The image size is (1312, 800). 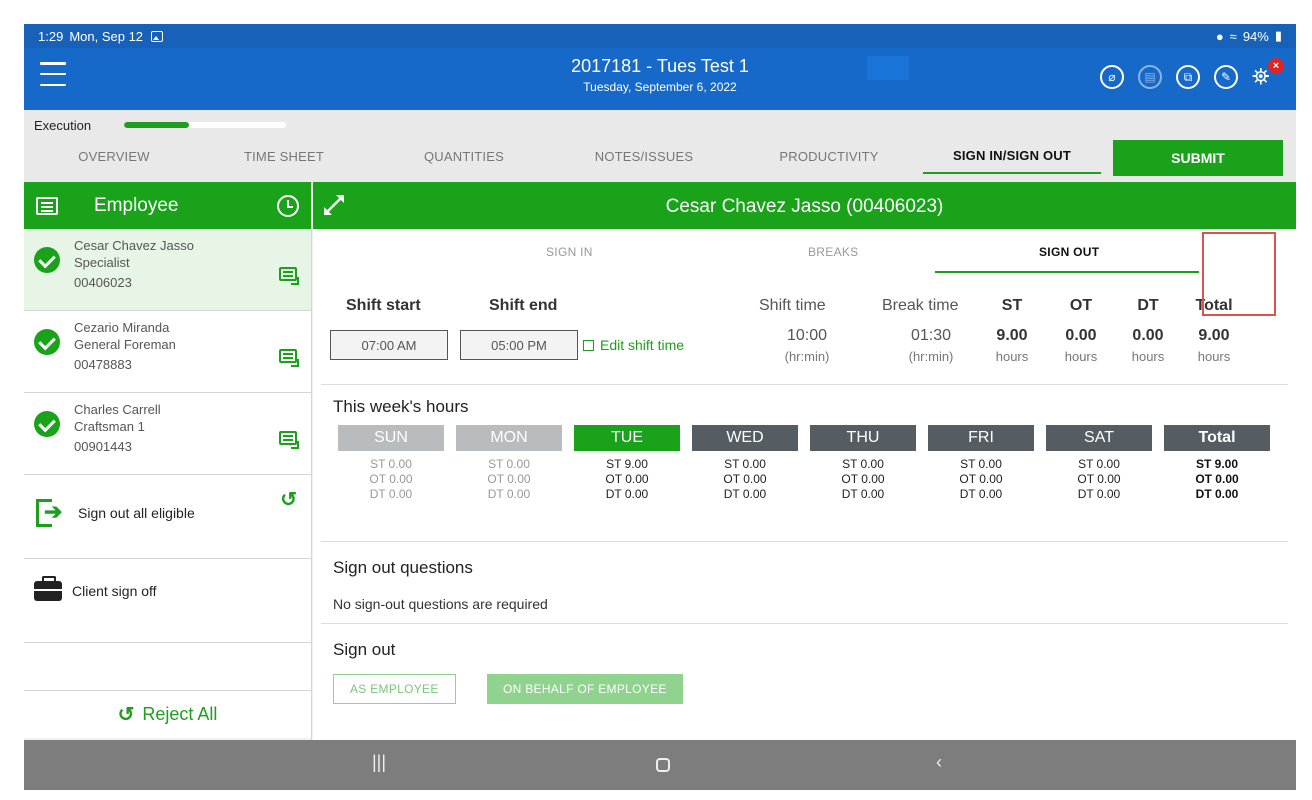 What do you see at coordinates (51, 36) in the screenshot?
I see `status-time: 1:29` at bounding box center [51, 36].